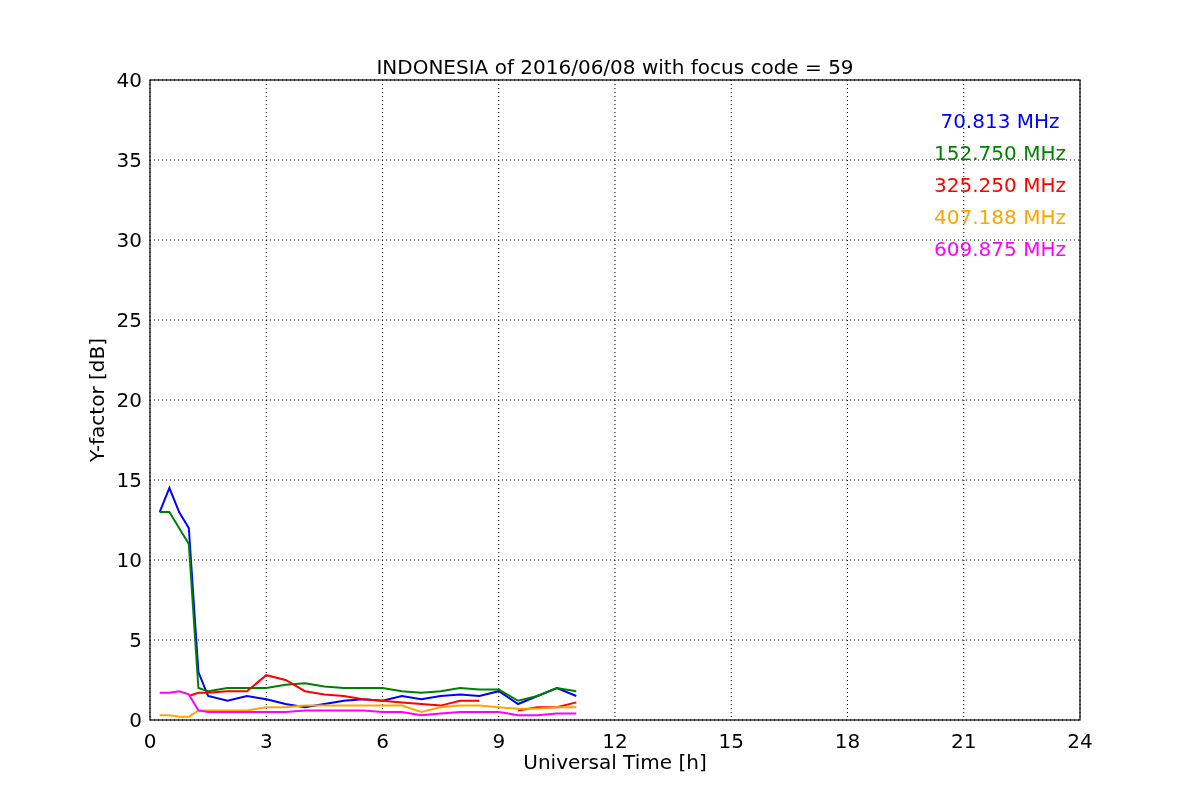 This screenshot has width=1200, height=800. Describe the element at coordinates (1000, 185) in the screenshot. I see `legend-label: 325.250 MHz` at that location.